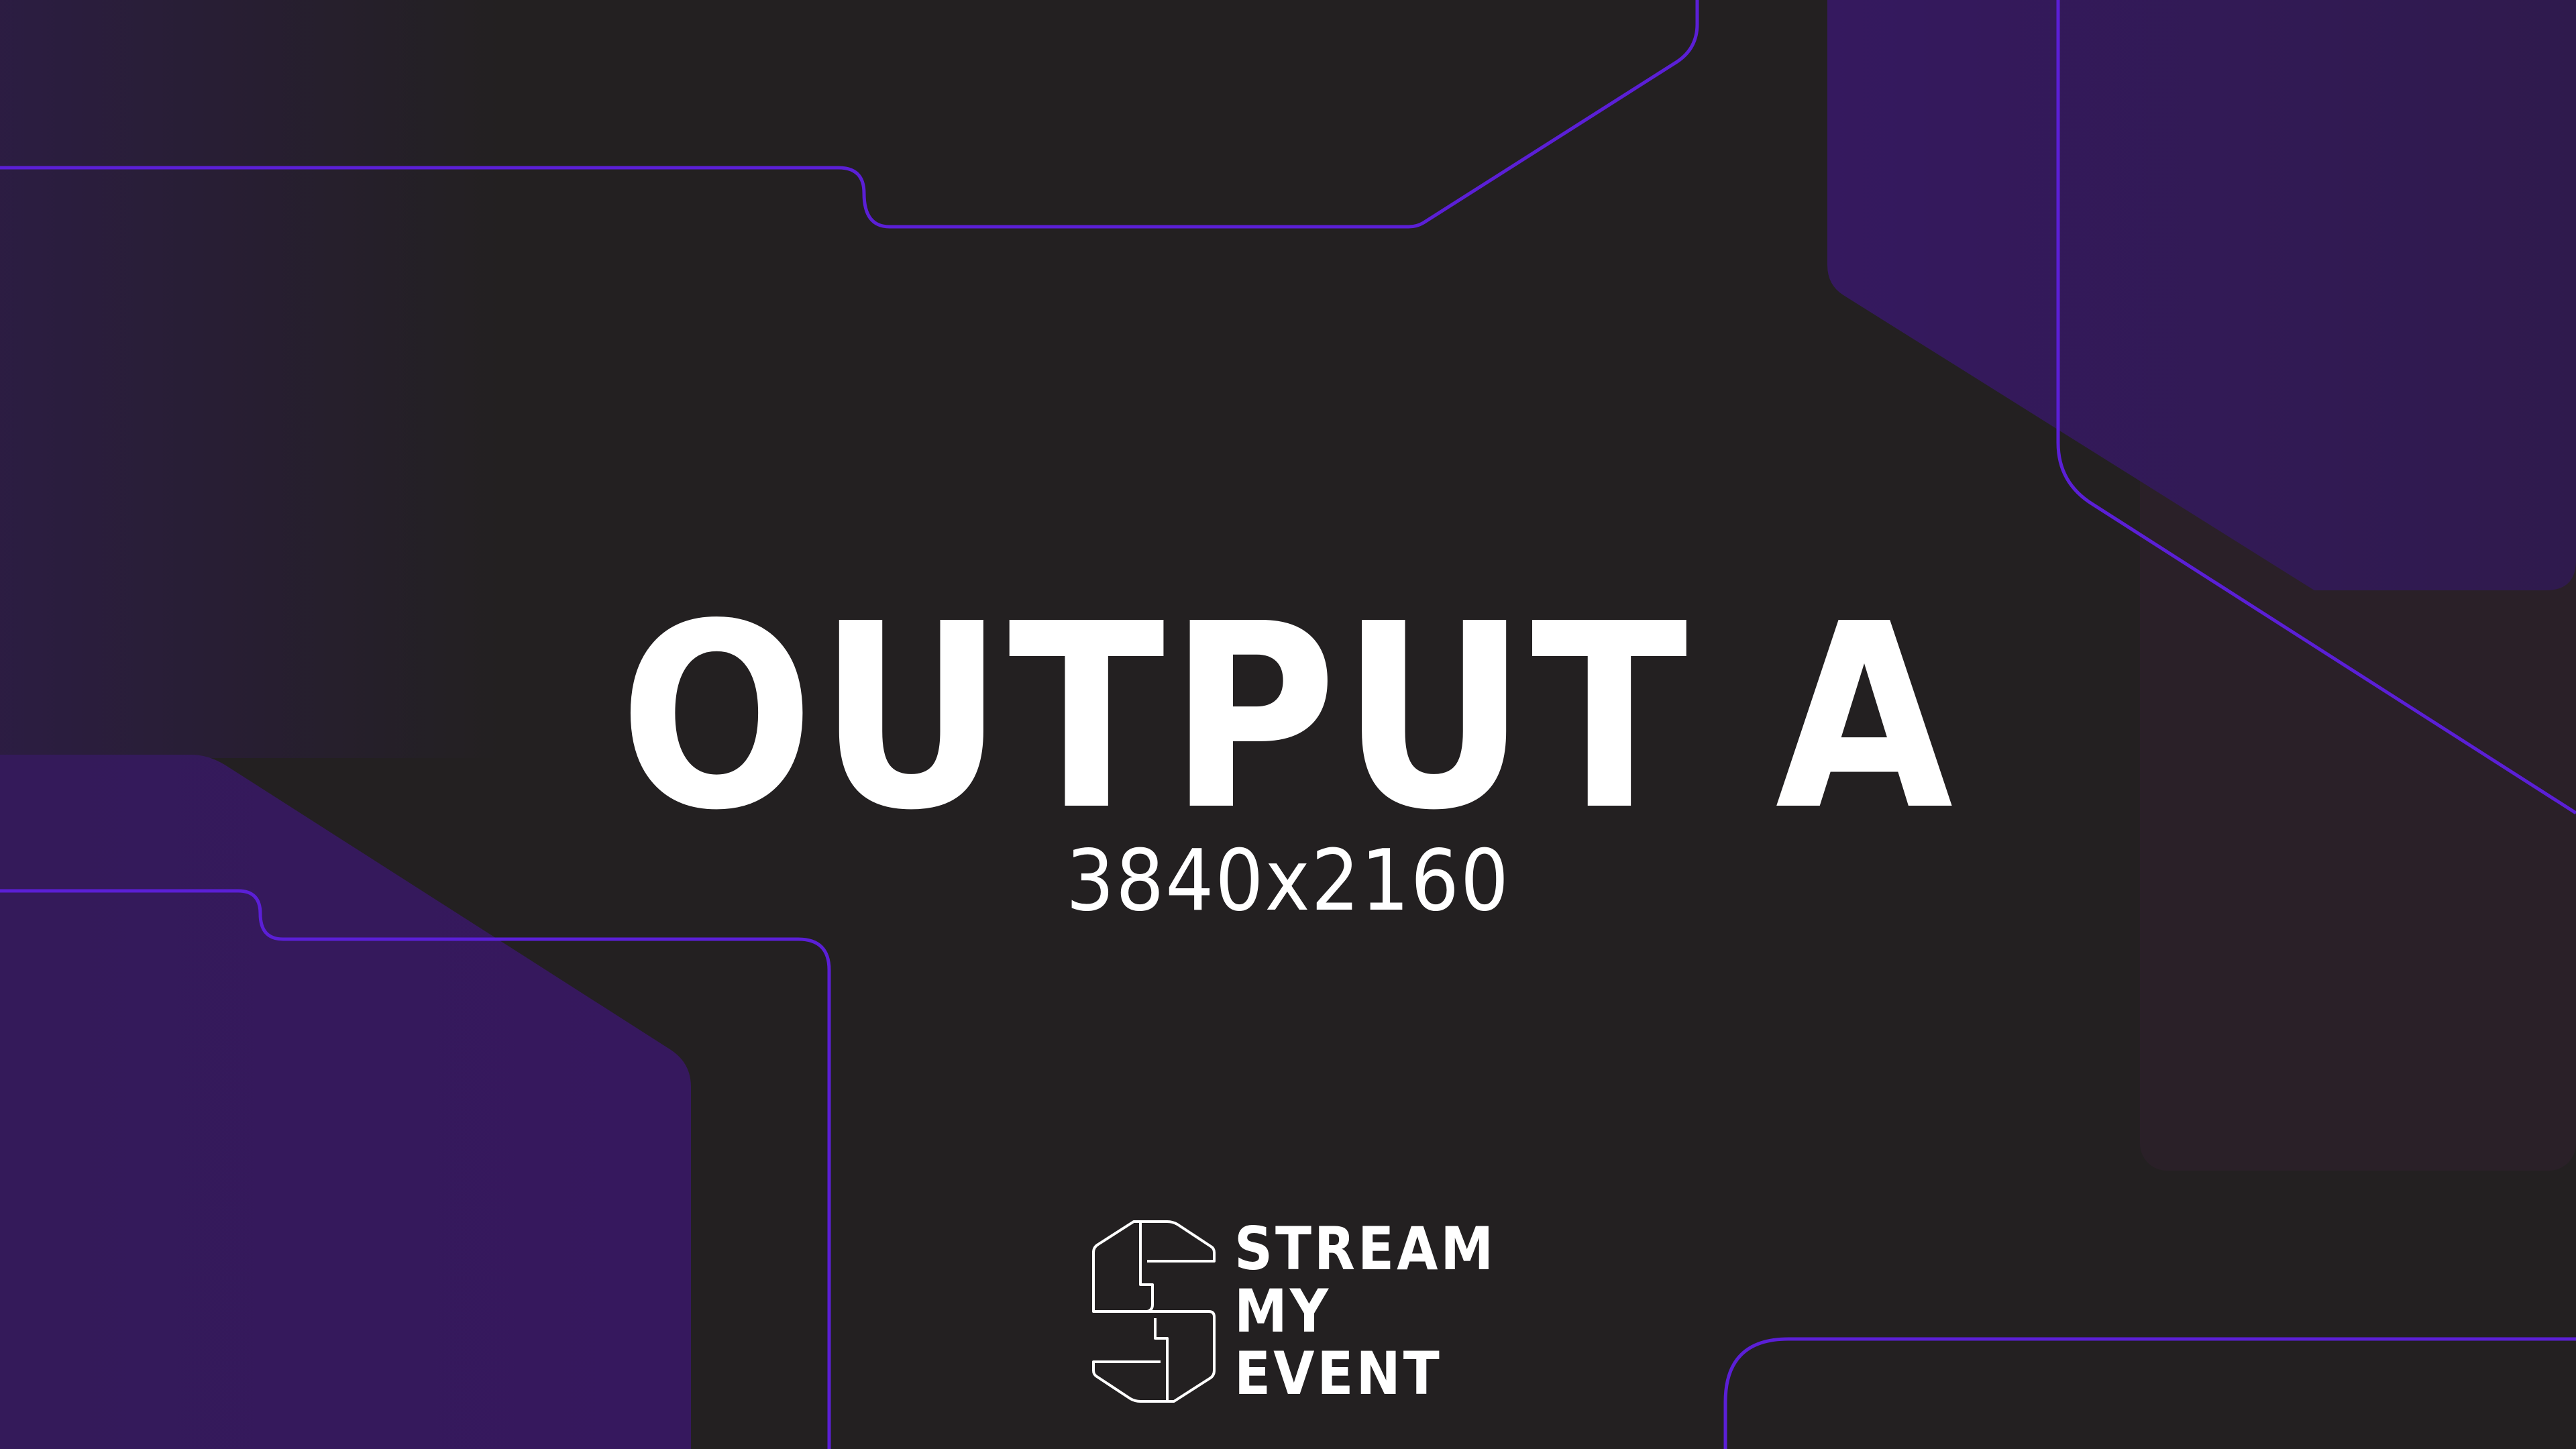 The image size is (2576, 1449). What do you see at coordinates (1365, 1248) in the screenshot?
I see `brand-line-stream: STREAM` at bounding box center [1365, 1248].